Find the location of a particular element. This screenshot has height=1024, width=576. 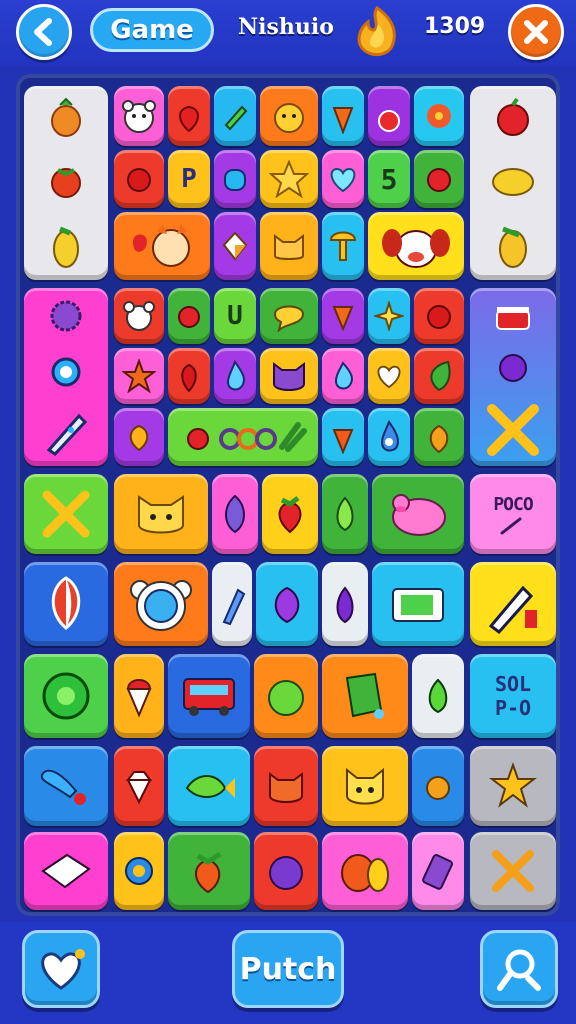

tile-ice-cream is located at coordinates (139, 696).